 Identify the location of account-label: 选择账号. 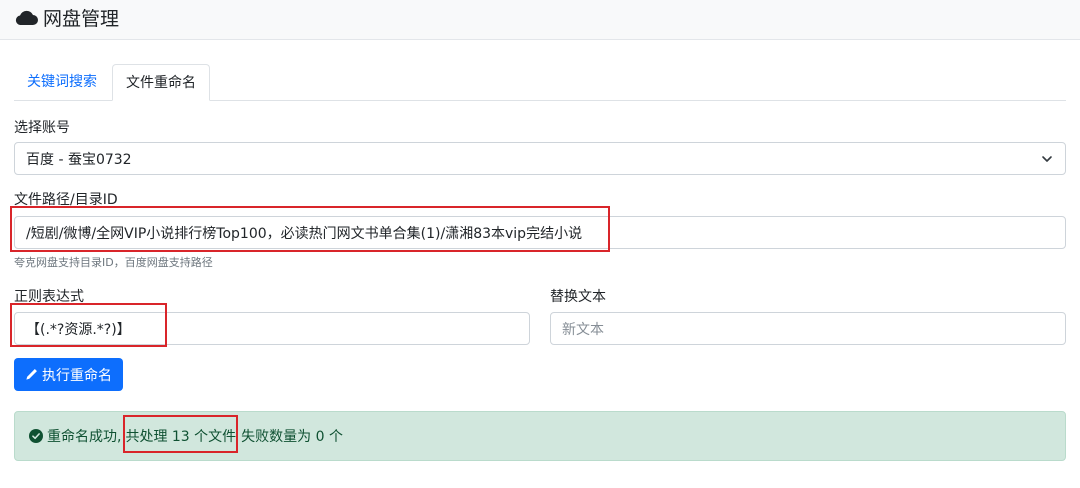
(42, 128).